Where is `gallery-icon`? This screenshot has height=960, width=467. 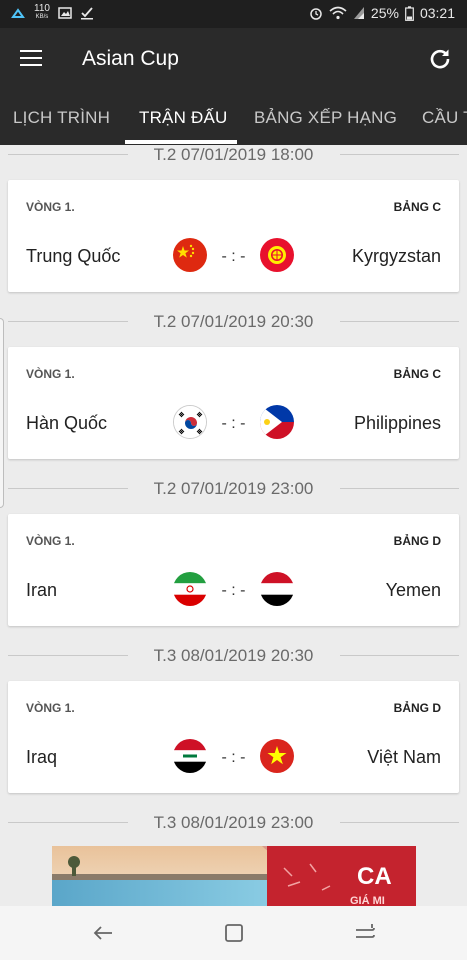
gallery-icon is located at coordinates (65, 12).